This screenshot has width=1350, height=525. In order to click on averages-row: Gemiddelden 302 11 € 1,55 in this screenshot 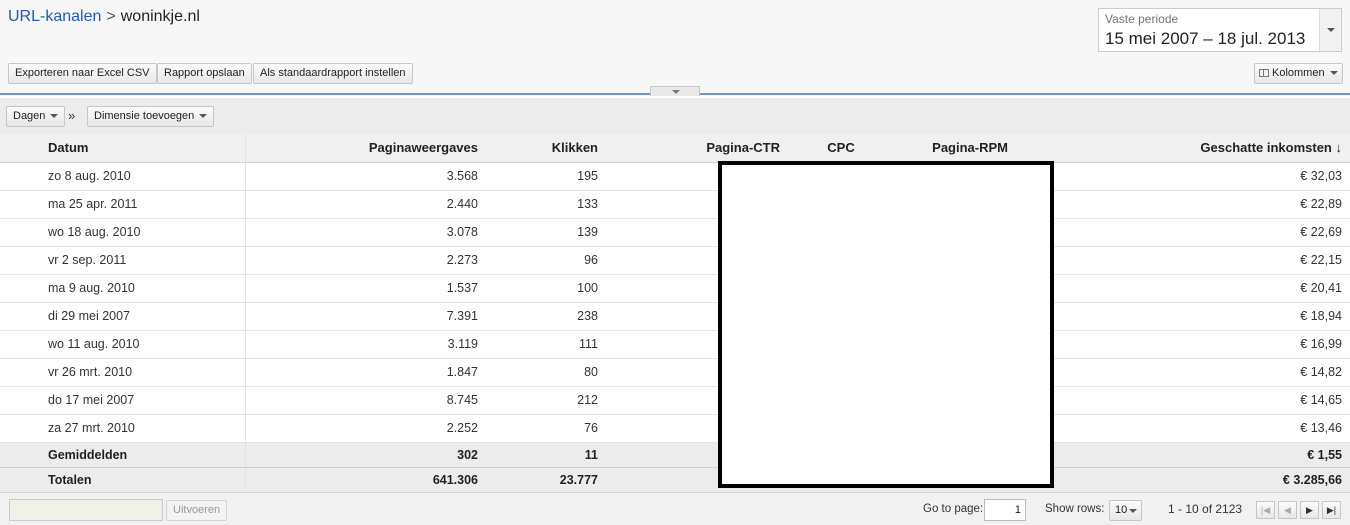, I will do `click(675, 455)`.